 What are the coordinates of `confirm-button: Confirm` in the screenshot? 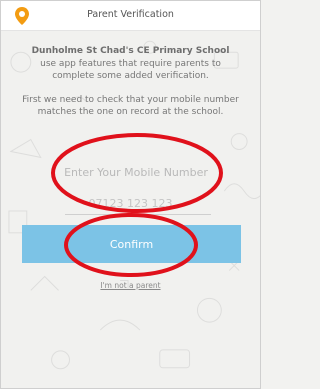 It's located at (131, 244).